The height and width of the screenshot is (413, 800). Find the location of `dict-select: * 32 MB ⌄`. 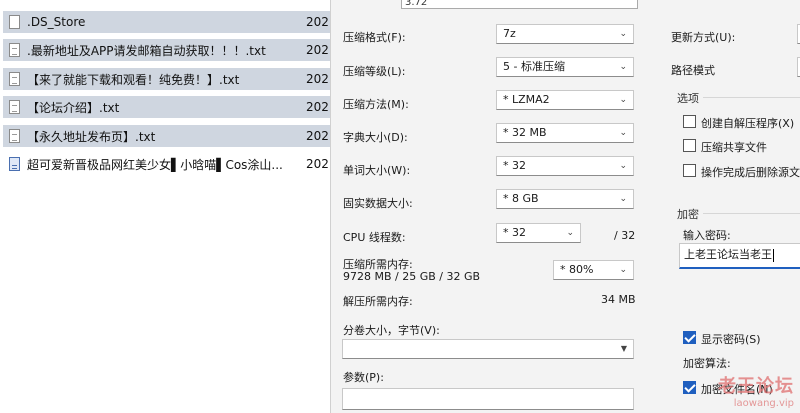

dict-select: * 32 MB ⌄ is located at coordinates (565, 133).